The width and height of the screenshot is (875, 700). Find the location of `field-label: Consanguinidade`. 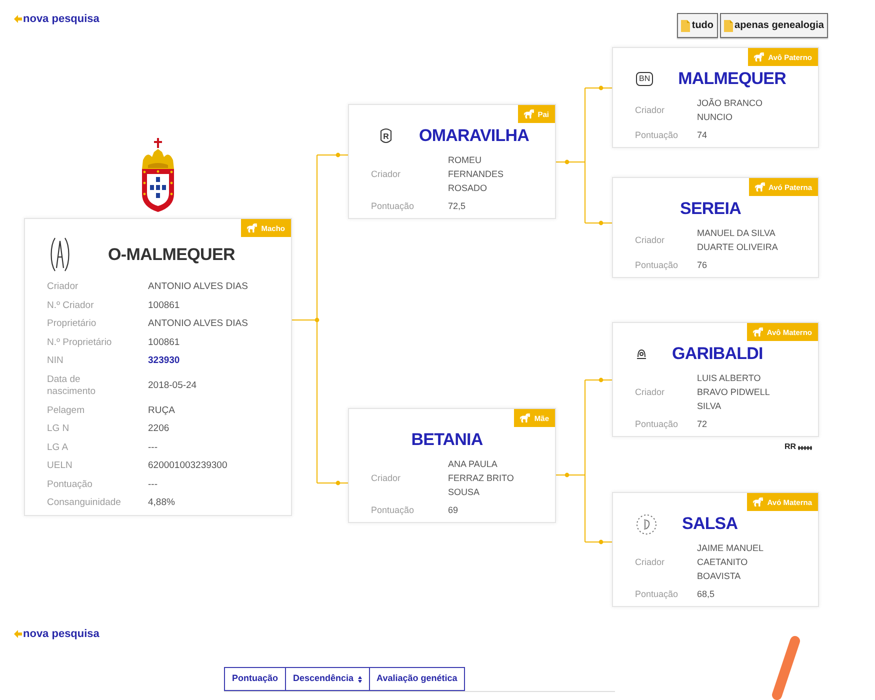

field-label: Consanguinidade is located at coordinates (84, 503).